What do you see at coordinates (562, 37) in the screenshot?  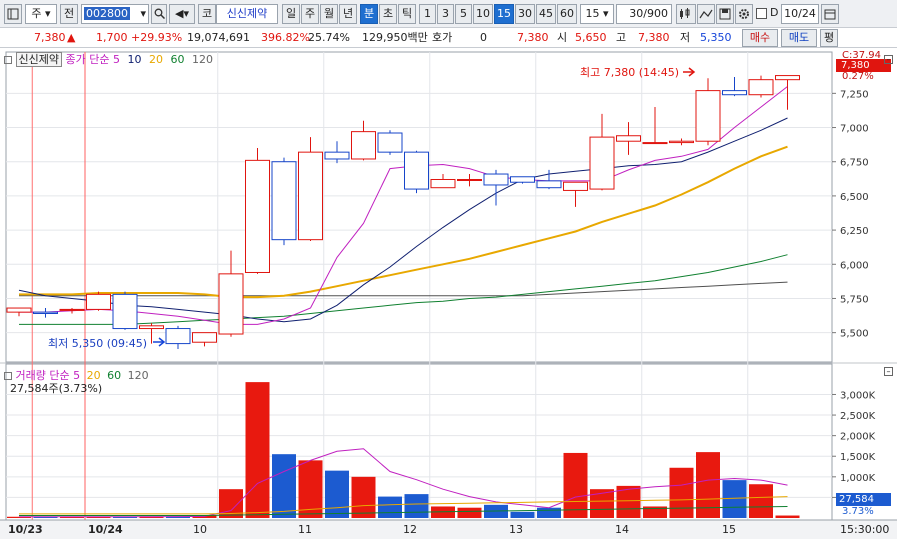 I see `open-label: 시` at bounding box center [562, 37].